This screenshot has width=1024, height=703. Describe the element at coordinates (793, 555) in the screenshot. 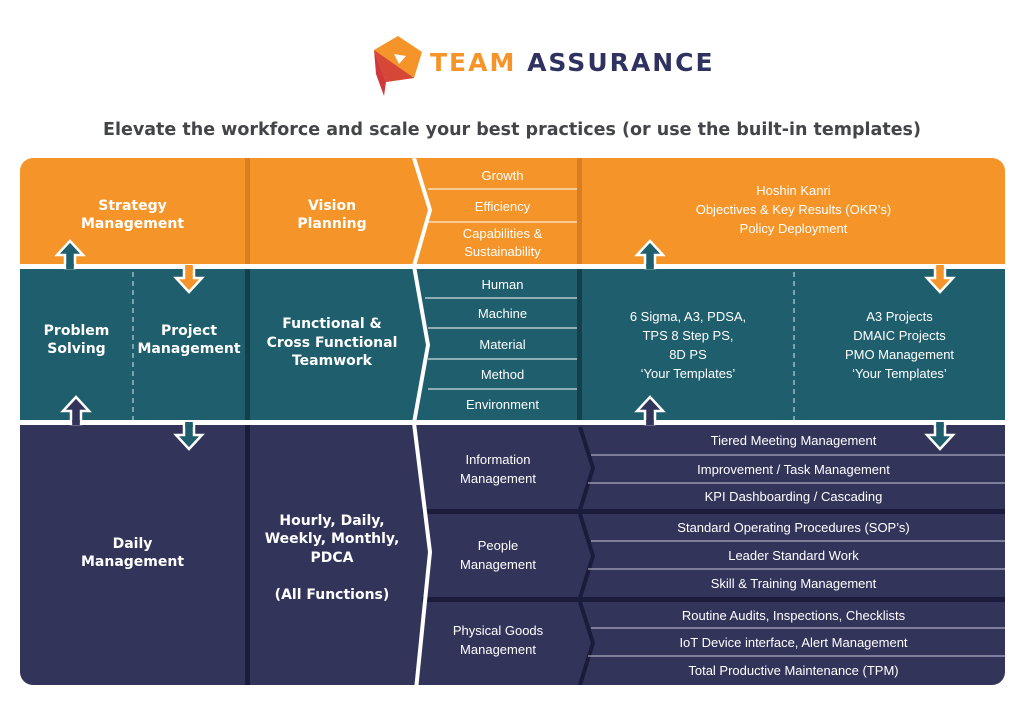

I see `item-leader-standard-work: Leader Standard Work` at that location.